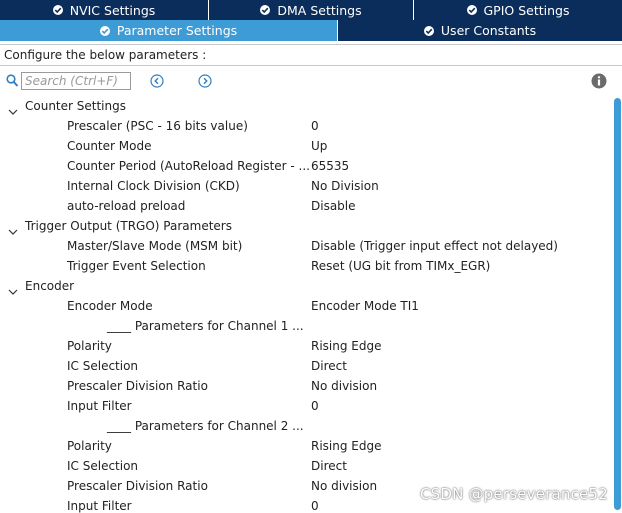 The height and width of the screenshot is (513, 622). I want to click on group-header-encoder: Encoder, so click(306, 286).